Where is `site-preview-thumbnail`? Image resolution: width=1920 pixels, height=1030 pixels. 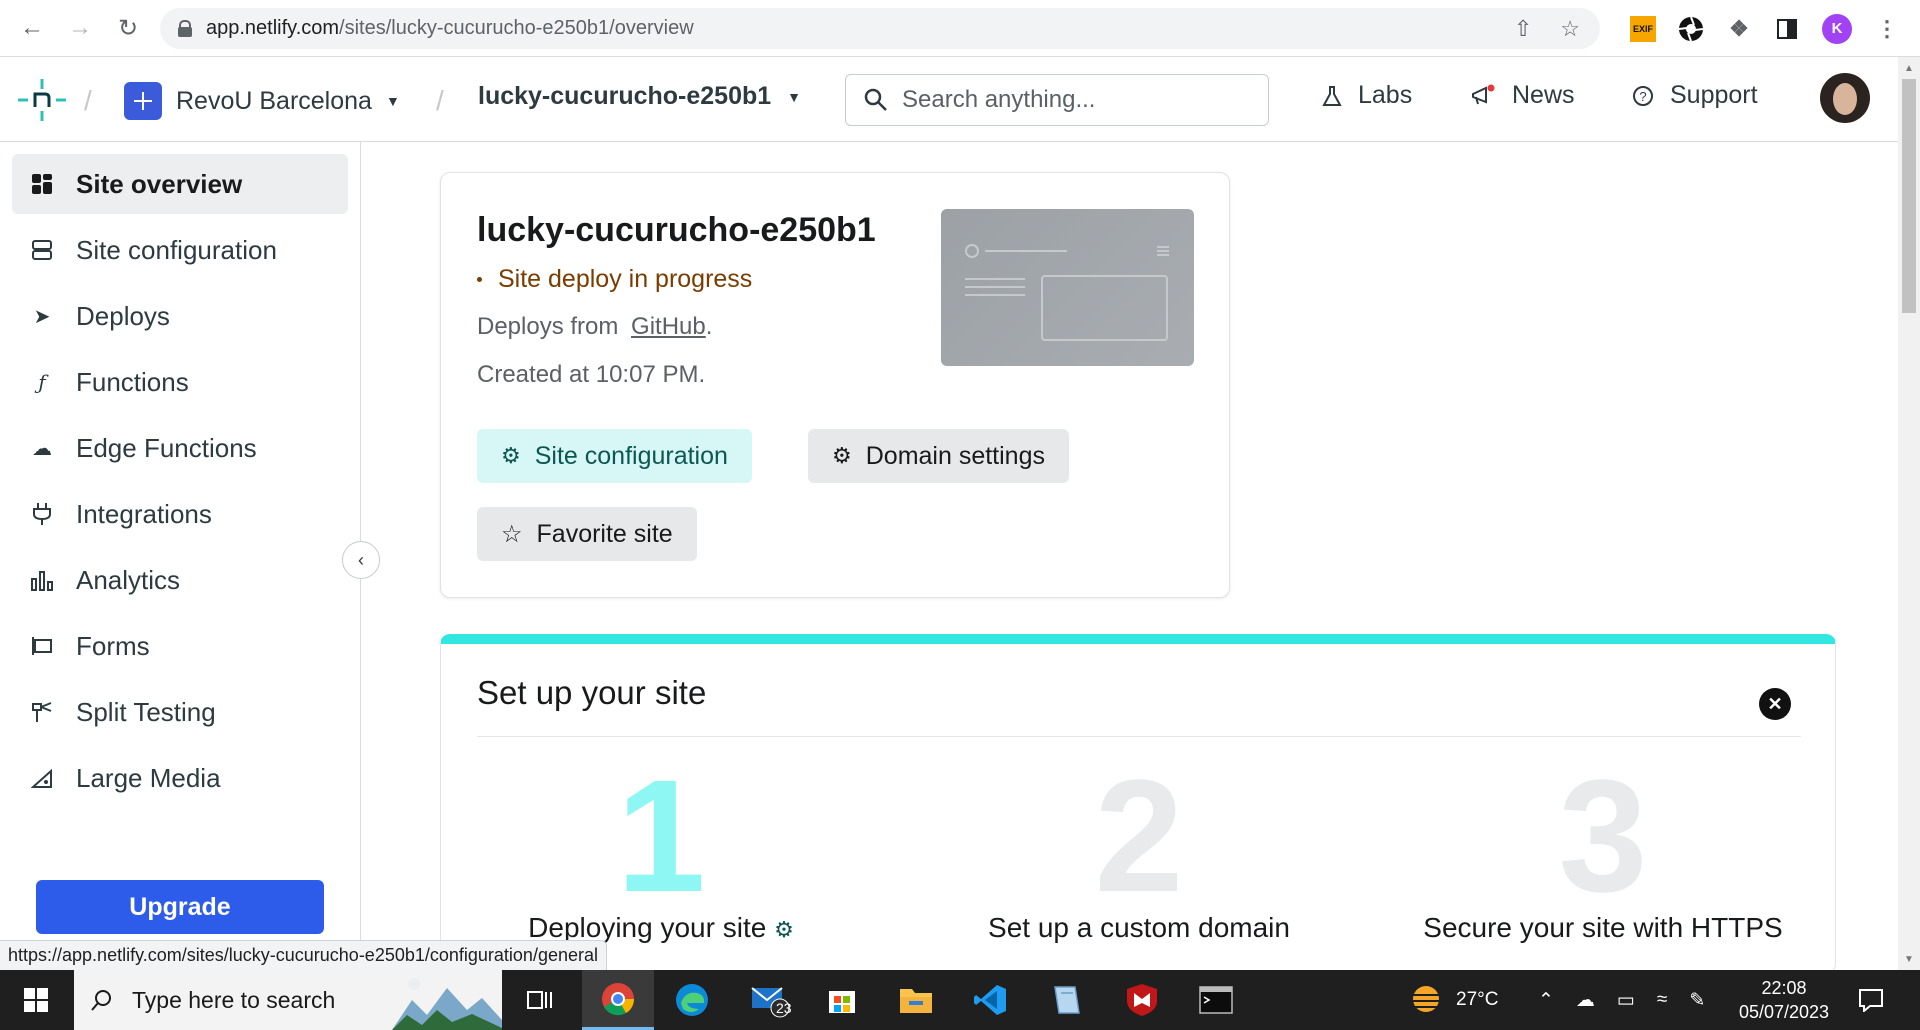 site-preview-thumbnail is located at coordinates (1067, 287).